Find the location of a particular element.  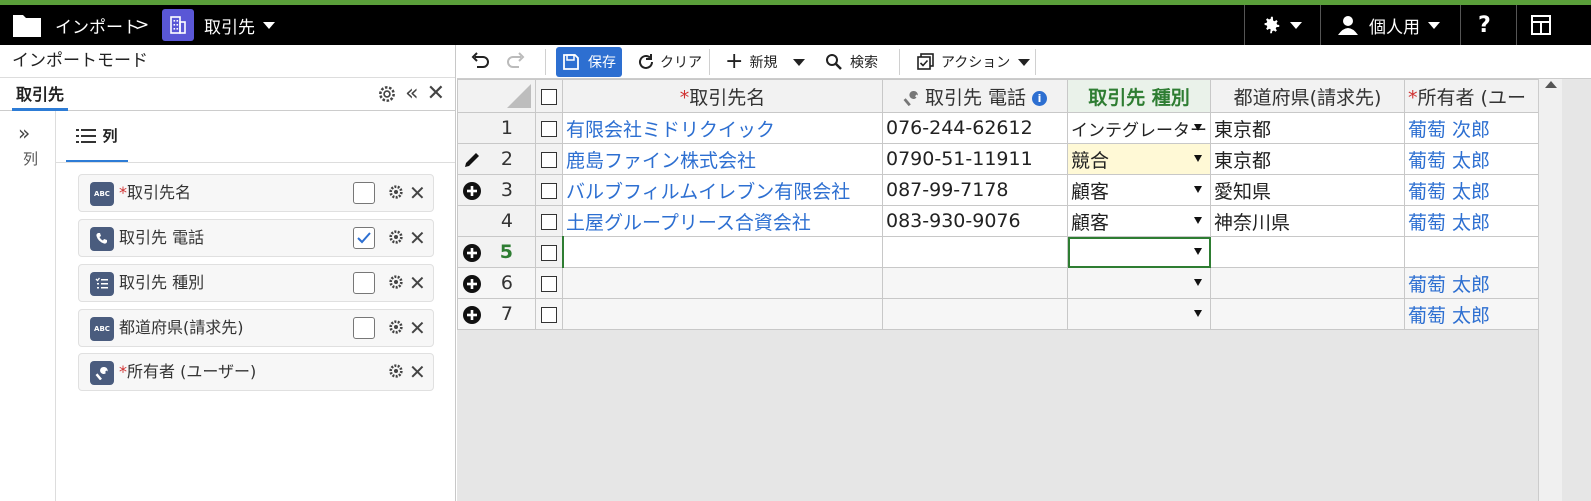

column-header-name: *取引先名 is located at coordinates (722, 96).